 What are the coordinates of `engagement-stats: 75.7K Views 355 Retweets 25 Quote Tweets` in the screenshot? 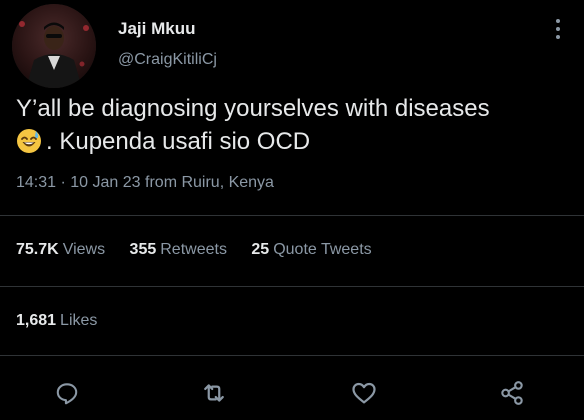 It's located at (204, 250).